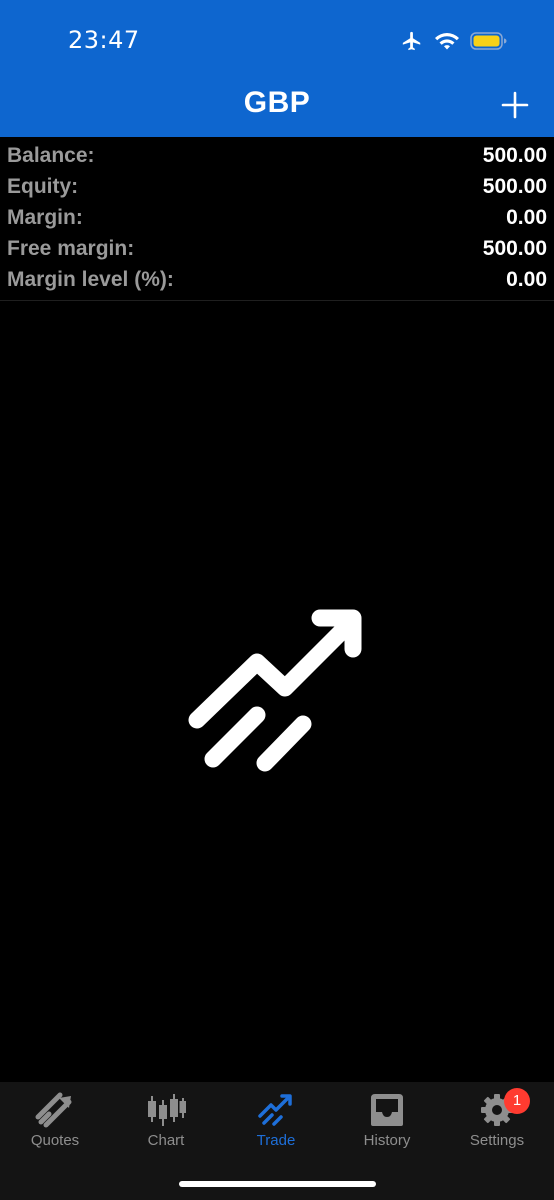  What do you see at coordinates (43, 186) in the screenshot?
I see `summary-label: Equity:` at bounding box center [43, 186].